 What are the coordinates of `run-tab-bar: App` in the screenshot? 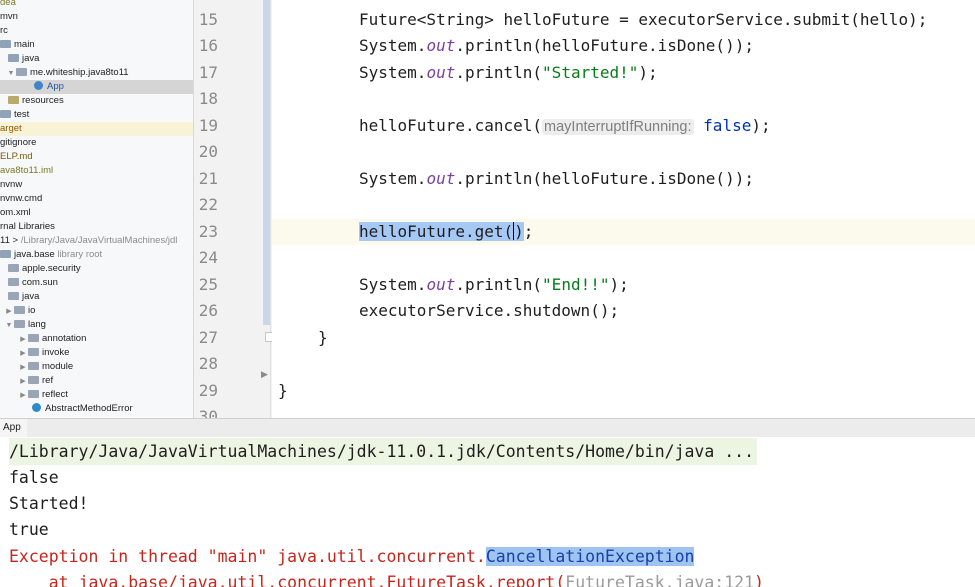 It's located at (487, 428).